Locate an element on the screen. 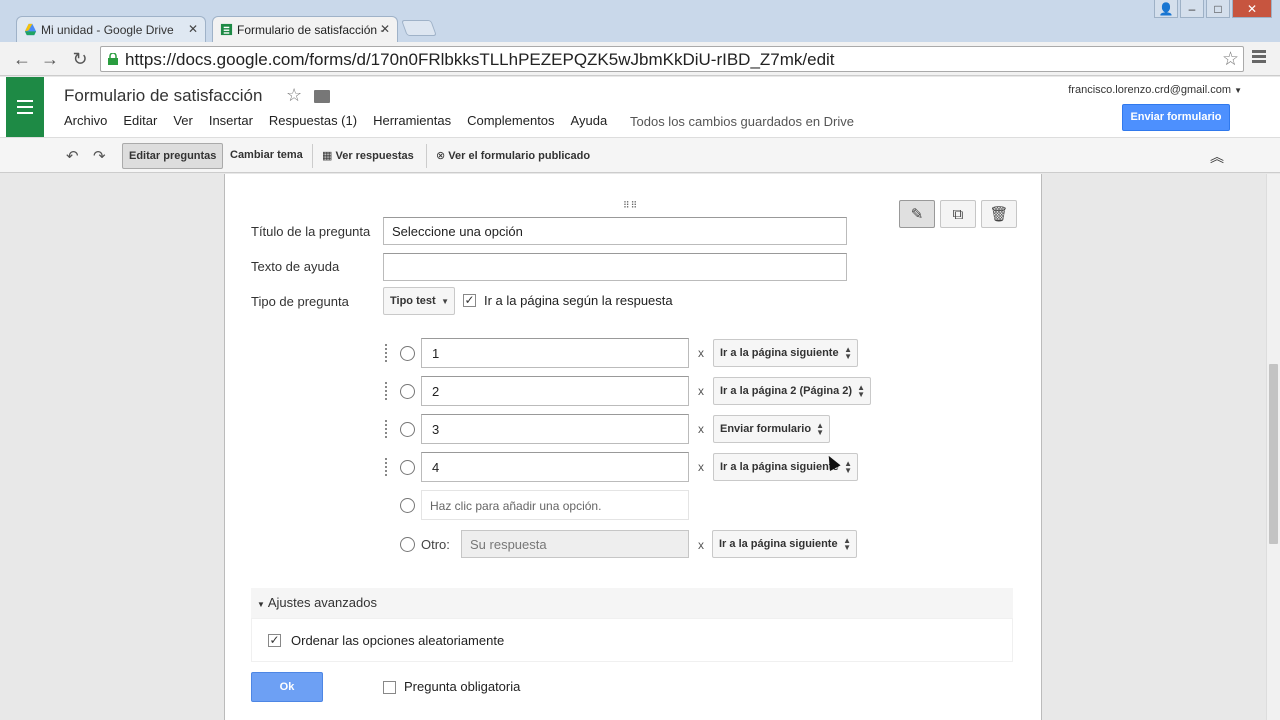 This screenshot has height=720, width=1280. ok-button: Ok is located at coordinates (287, 687).